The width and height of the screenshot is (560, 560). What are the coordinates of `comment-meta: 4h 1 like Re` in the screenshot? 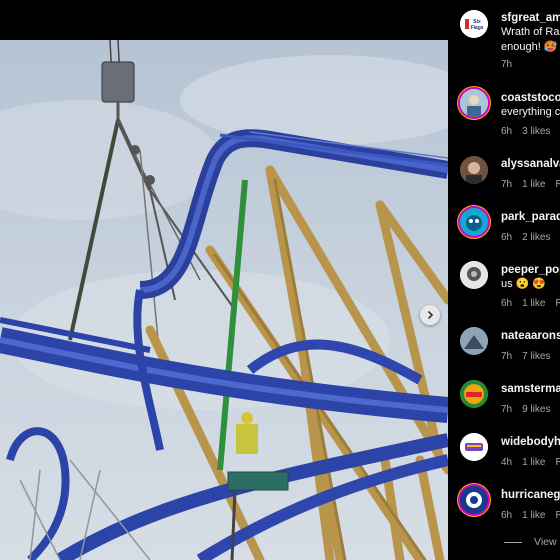 It's located at (530, 462).